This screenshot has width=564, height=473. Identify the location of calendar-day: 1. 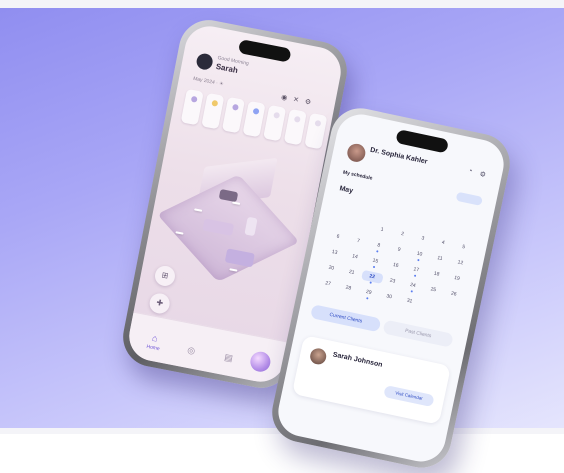
(382, 230).